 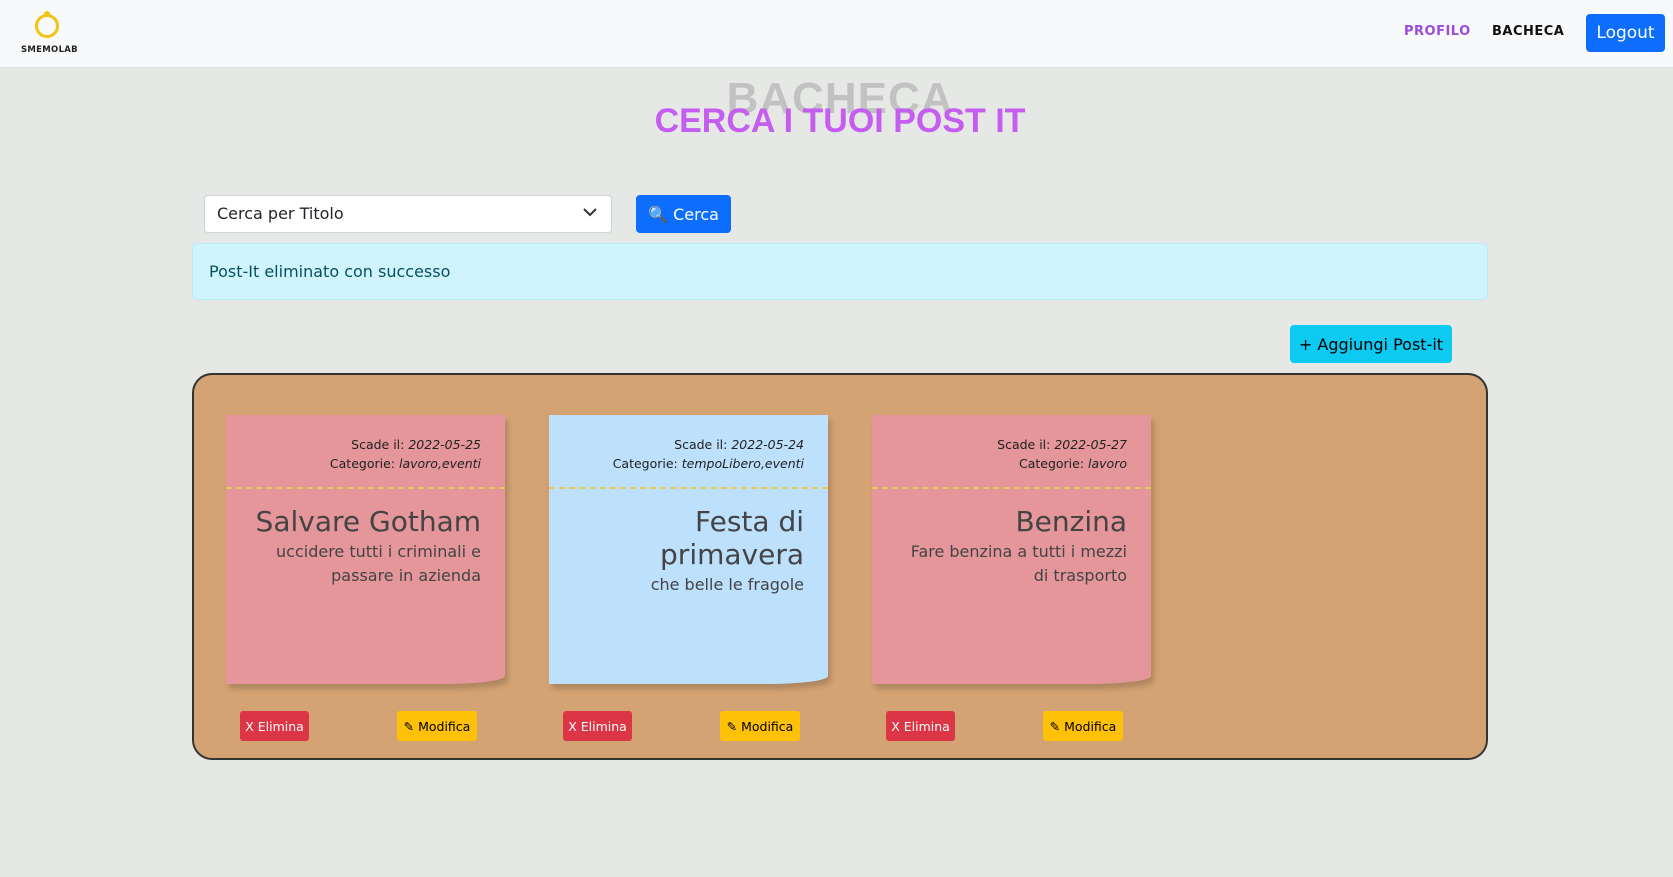 I want to click on postit-meta: Scade il: 2022-05-27 Categorie: lavoro, so click(x=1011, y=452).